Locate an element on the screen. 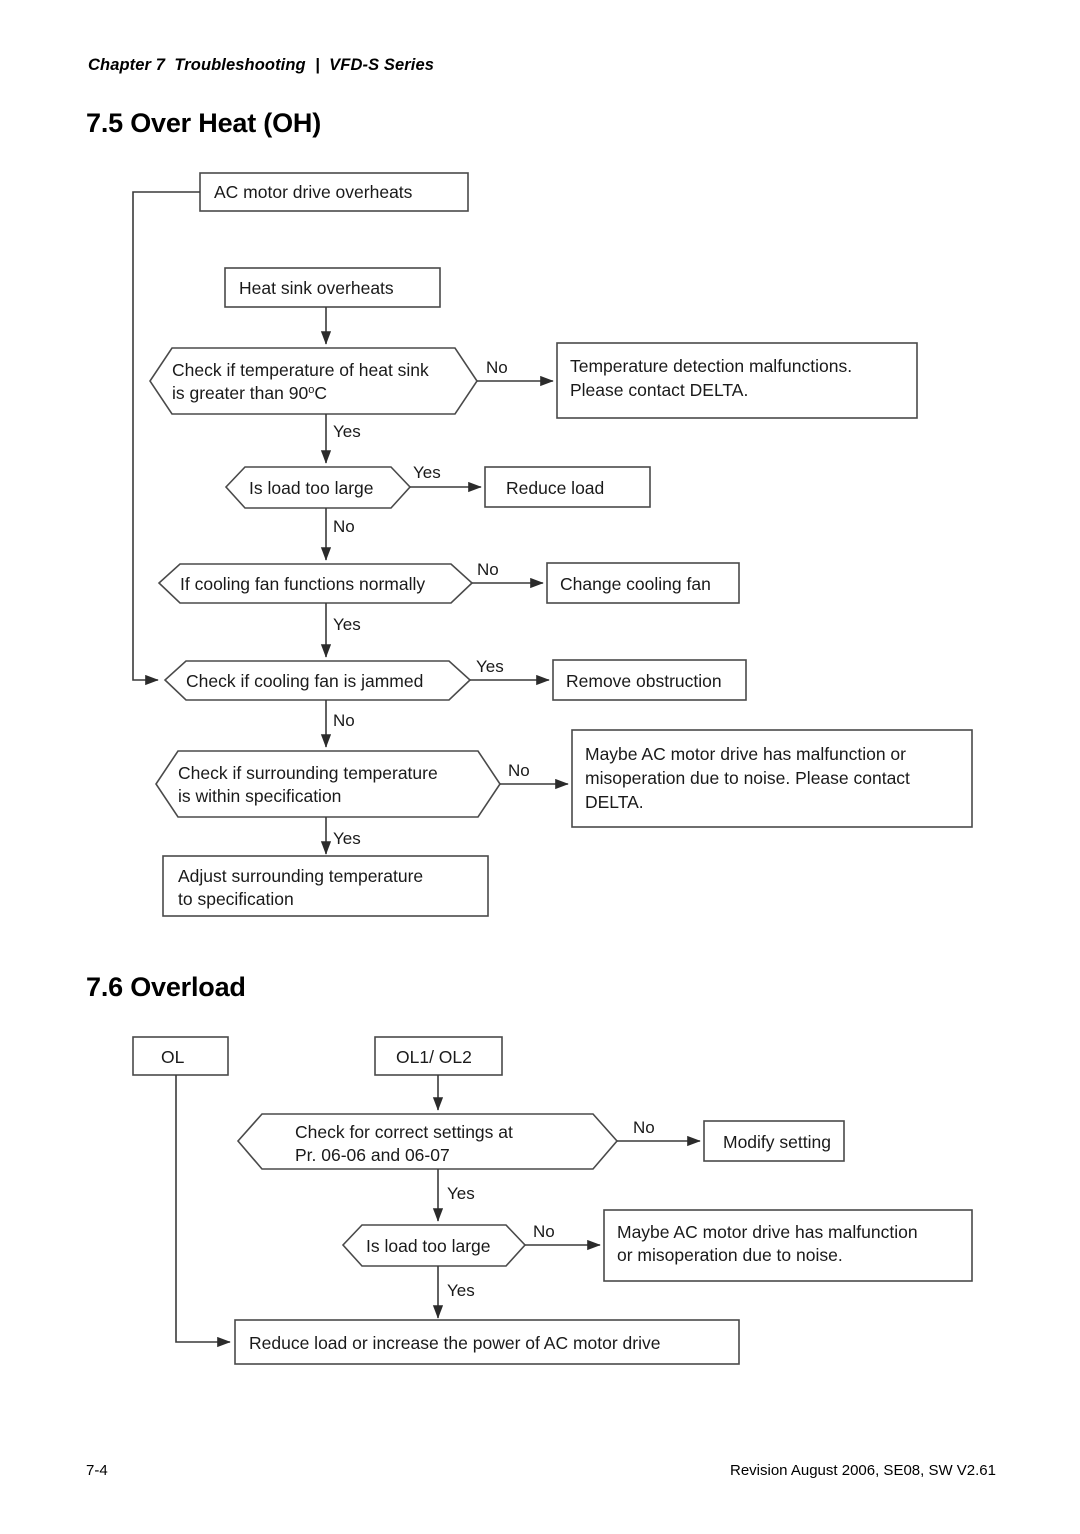 This screenshot has height=1534, width=1080. edge-label-load-no-oh: No is located at coordinates (344, 526).